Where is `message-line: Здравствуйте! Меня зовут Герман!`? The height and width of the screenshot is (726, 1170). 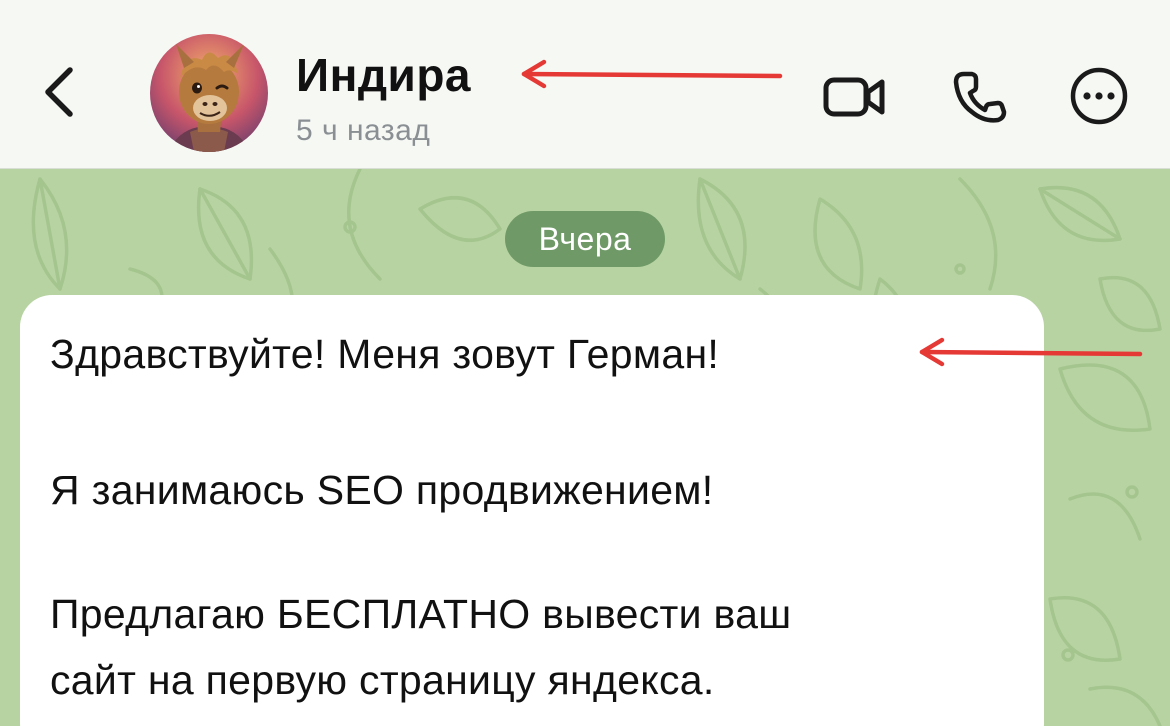
message-line: Здравствуйте! Меня зовут Герман! is located at coordinates (385, 354).